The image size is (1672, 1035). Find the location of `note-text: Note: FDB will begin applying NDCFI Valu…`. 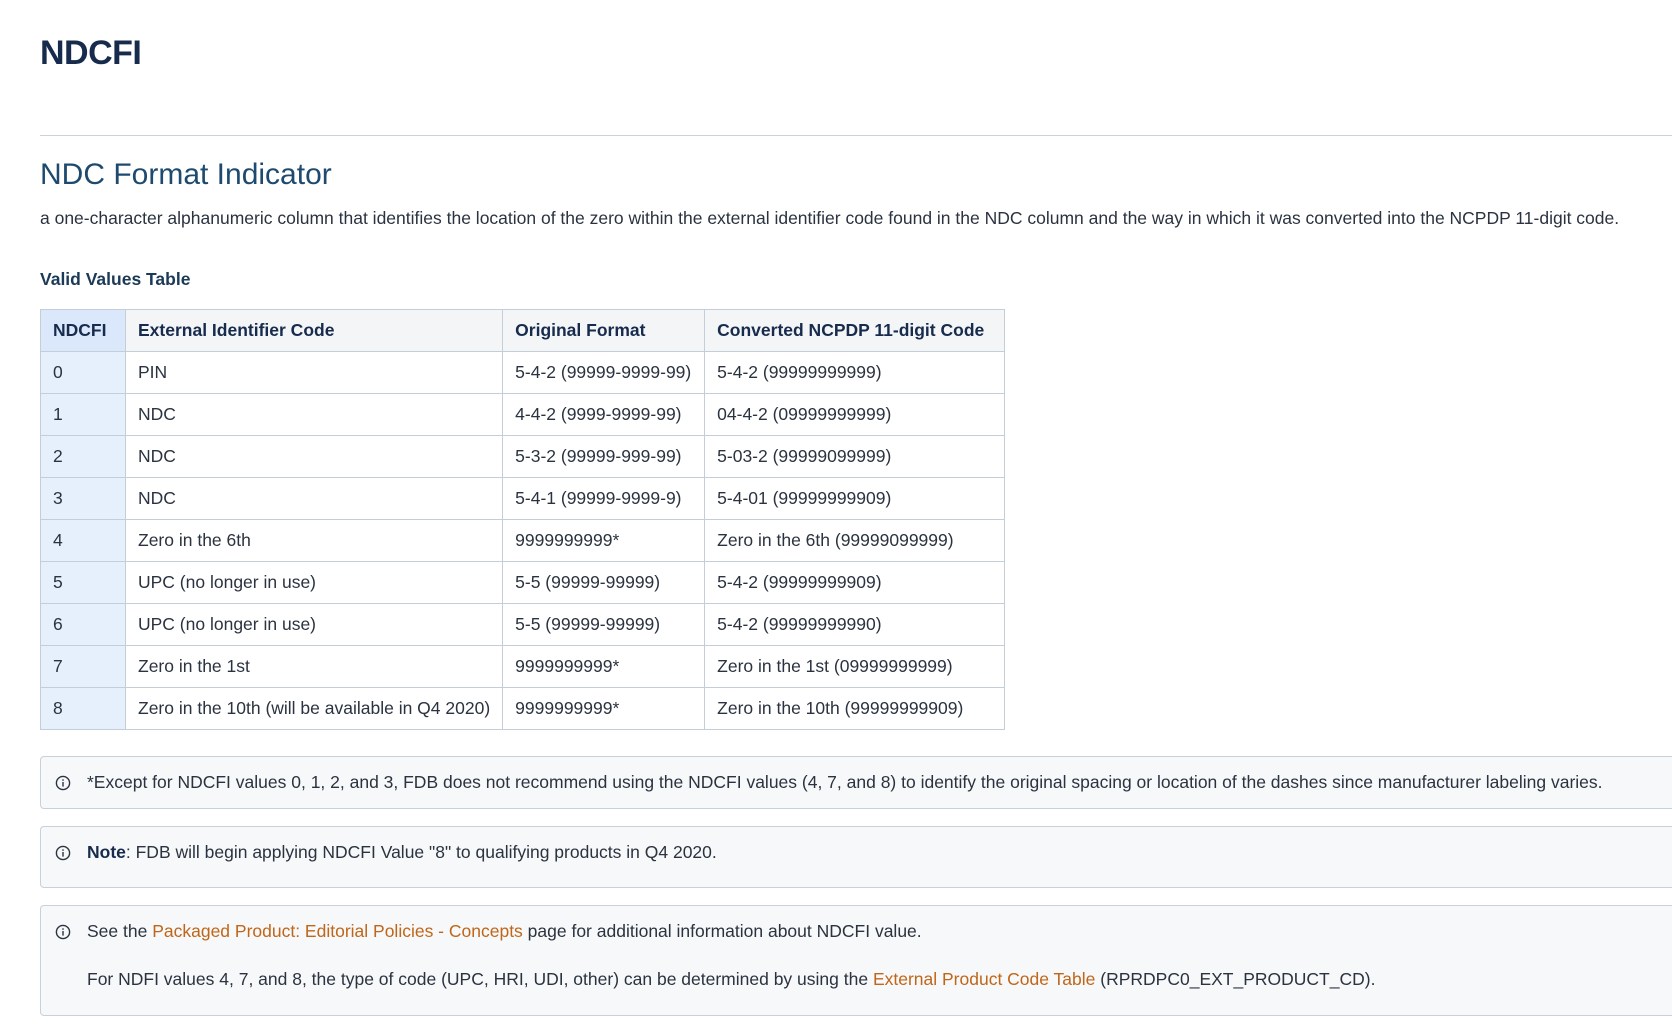

note-text: Note: FDB will begin applying NDCFI Valu… is located at coordinates (402, 852).